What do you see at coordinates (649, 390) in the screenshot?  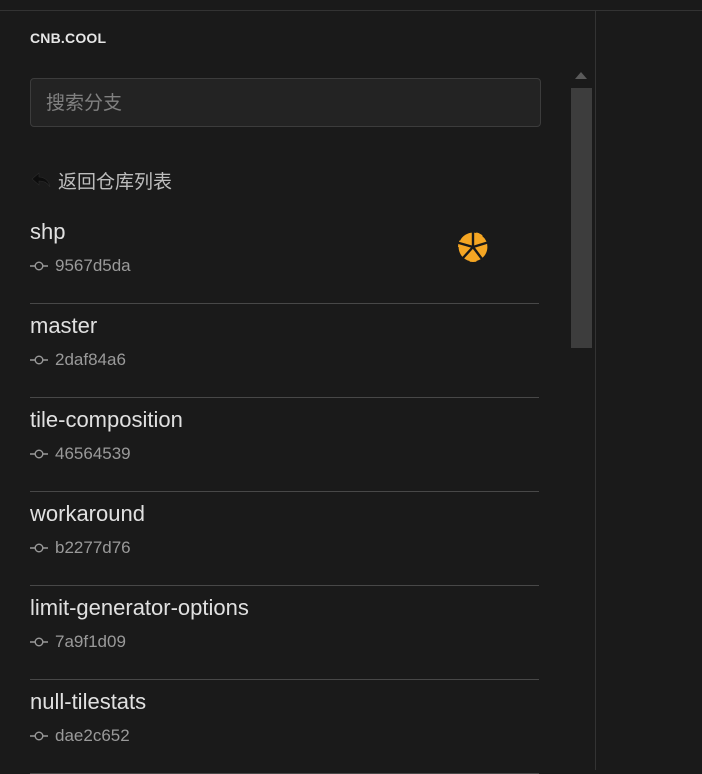 I see `right-area` at bounding box center [649, 390].